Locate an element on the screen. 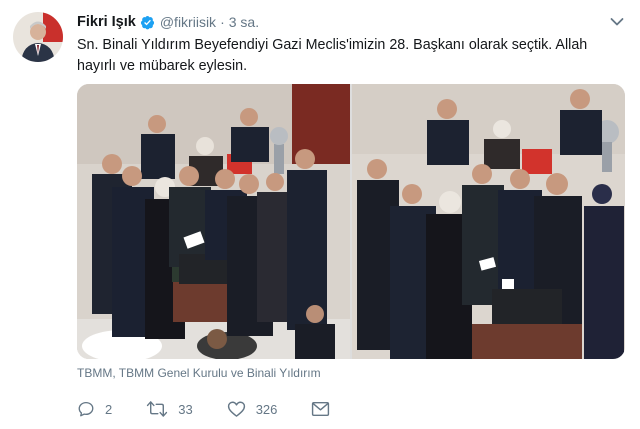  direct-message-icon is located at coordinates (320, 409).